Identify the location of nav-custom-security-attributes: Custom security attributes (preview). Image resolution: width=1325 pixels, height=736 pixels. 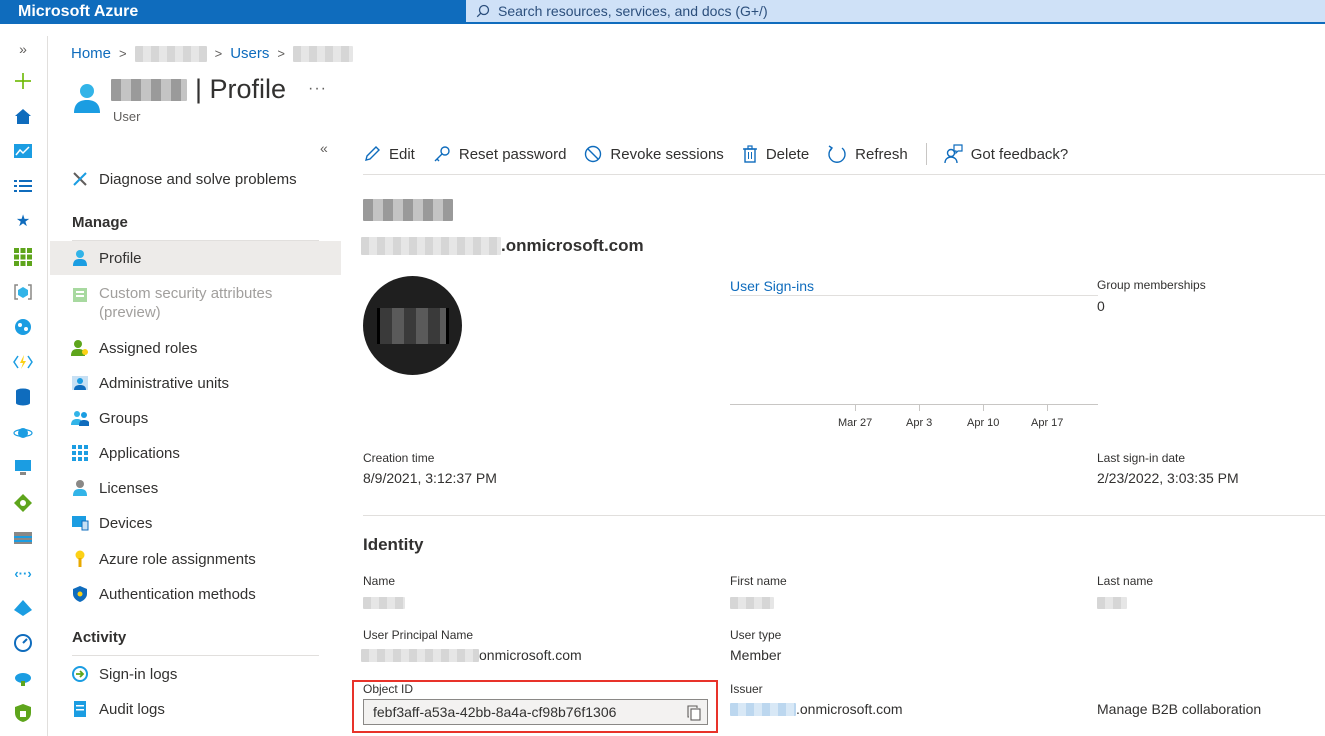
(195, 304).